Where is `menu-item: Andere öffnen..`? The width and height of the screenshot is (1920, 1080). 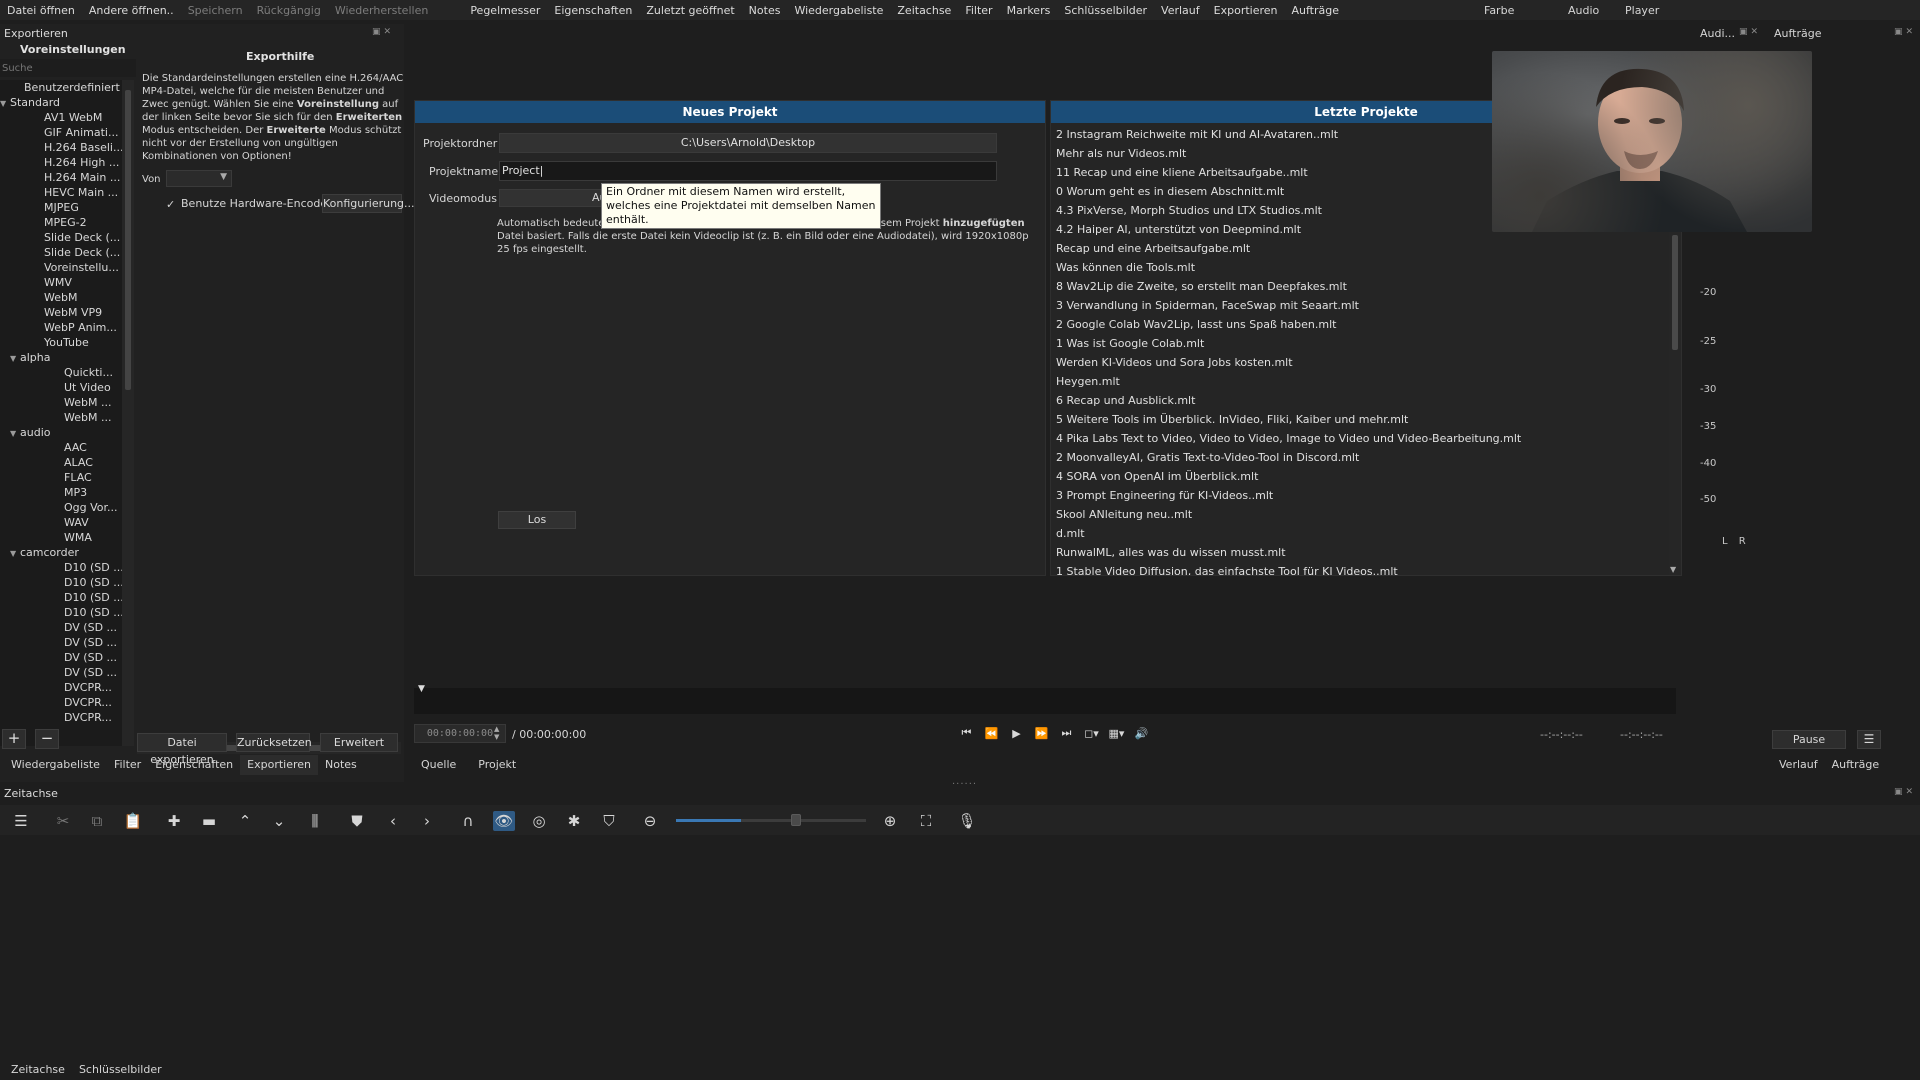 menu-item: Andere öffnen.. is located at coordinates (131, 10).